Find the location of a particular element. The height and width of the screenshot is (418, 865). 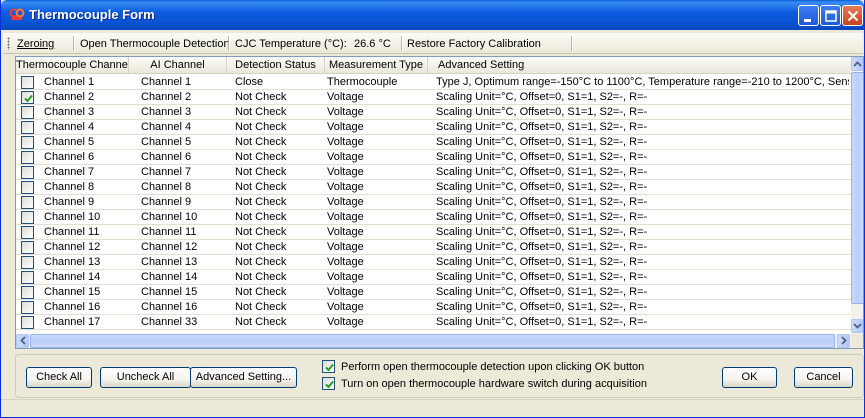

title-bar: Thermocouple Form is located at coordinates (432, 15).